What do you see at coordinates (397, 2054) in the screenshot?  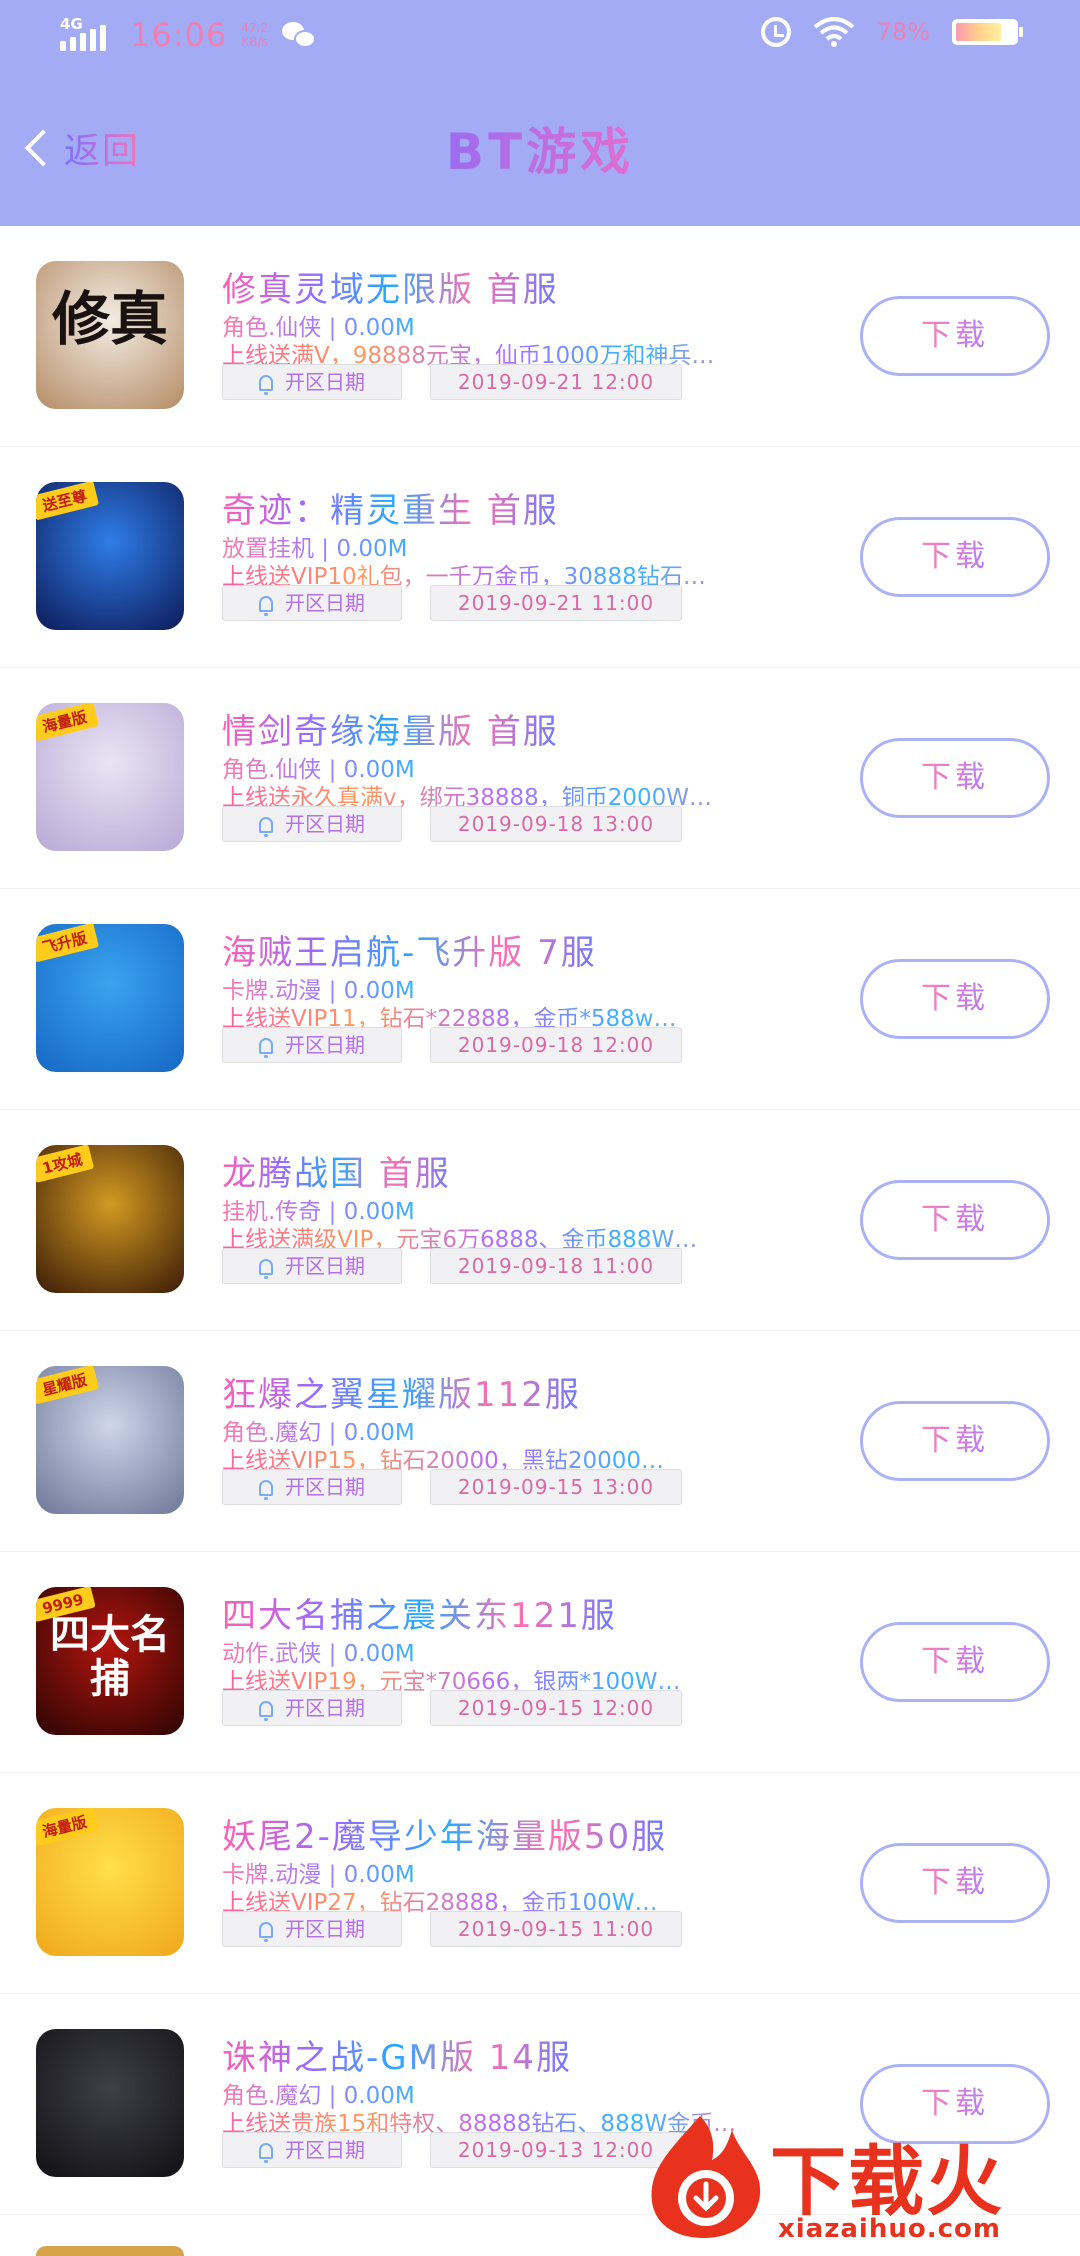 I see `game-name: 诛神之战-GM版 14服` at bounding box center [397, 2054].